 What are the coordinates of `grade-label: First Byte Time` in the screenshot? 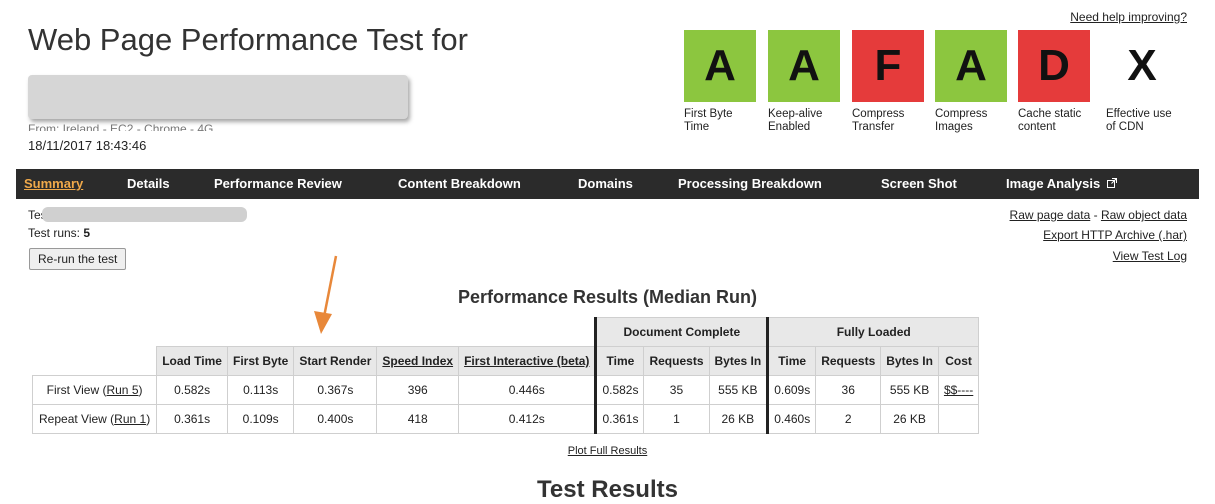 It's located at (708, 120).